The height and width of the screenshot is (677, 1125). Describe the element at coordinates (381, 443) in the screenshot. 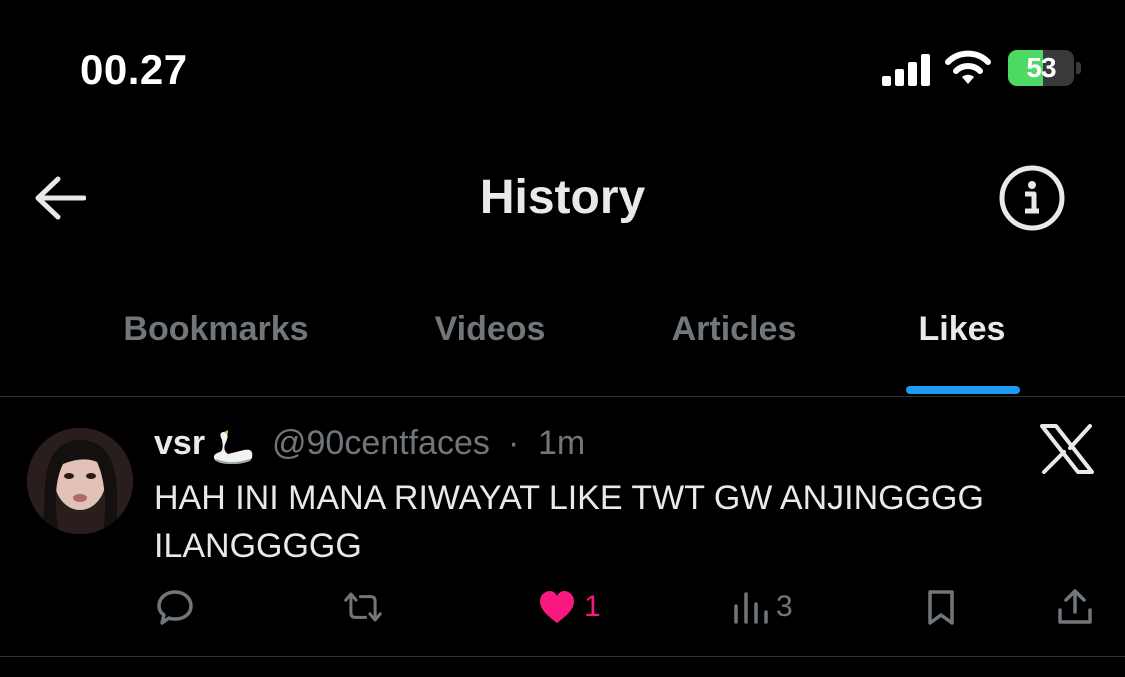

I see `tweet-author-handle: @90centfaces` at that location.